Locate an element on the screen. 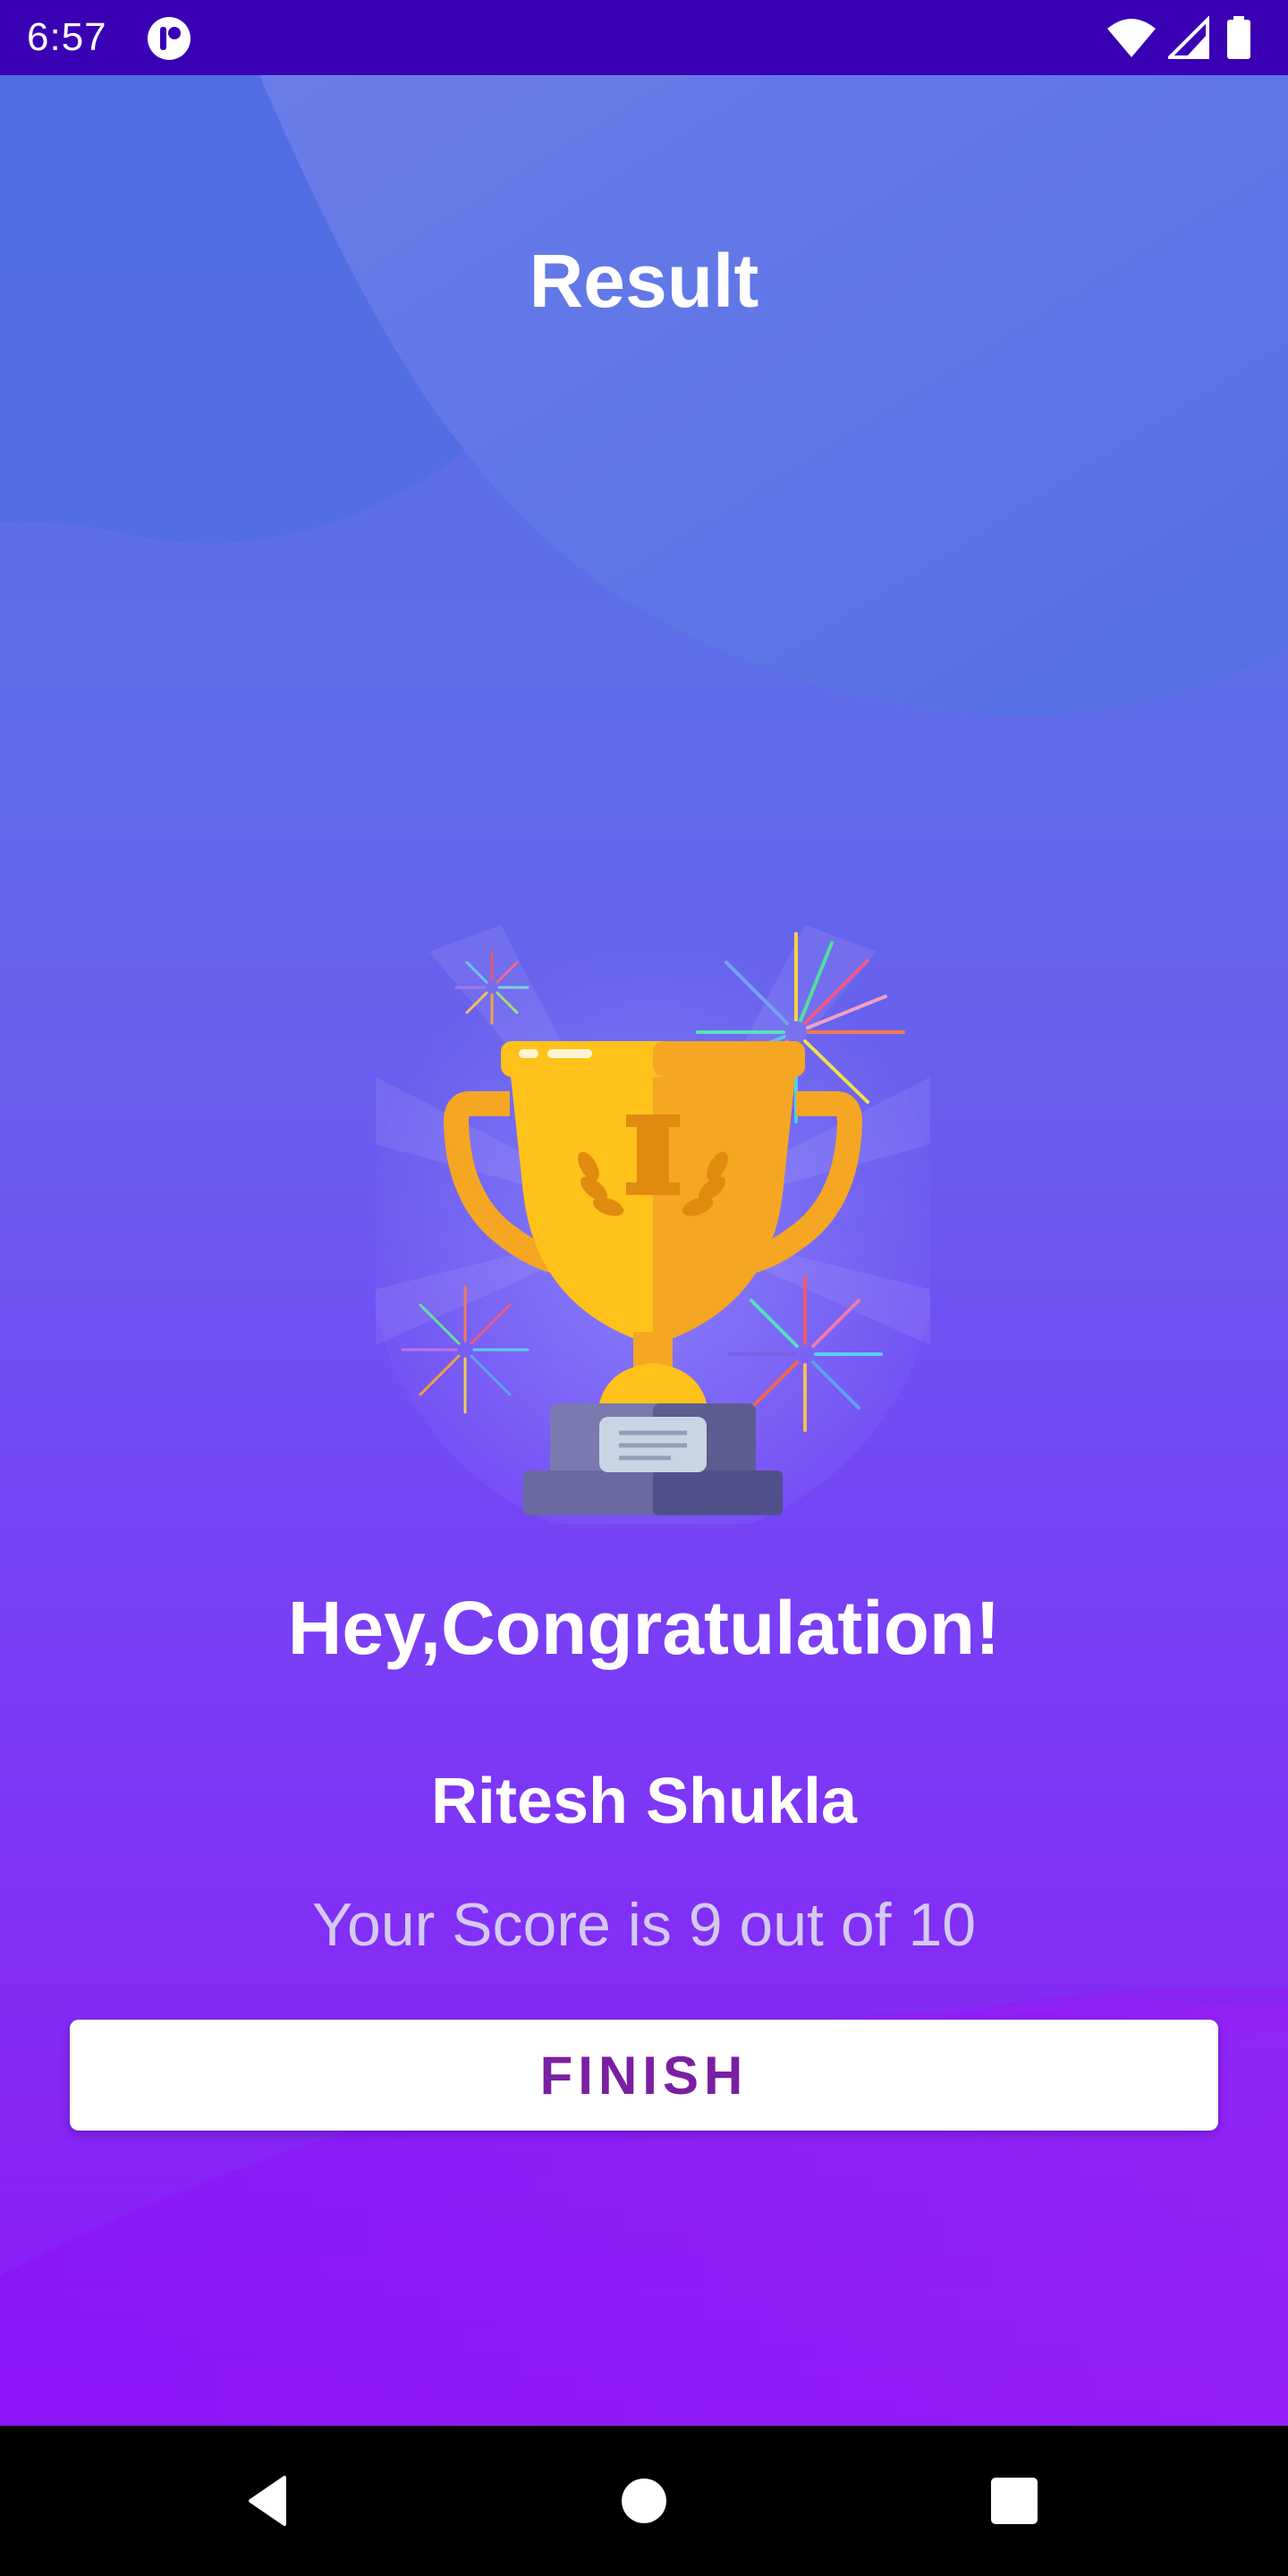 The width and height of the screenshot is (1288, 2576). battery-icon is located at coordinates (1238, 37).